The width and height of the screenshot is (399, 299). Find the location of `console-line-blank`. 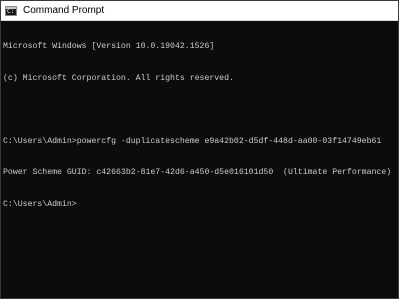

console-line-blank is located at coordinates (199, 110).